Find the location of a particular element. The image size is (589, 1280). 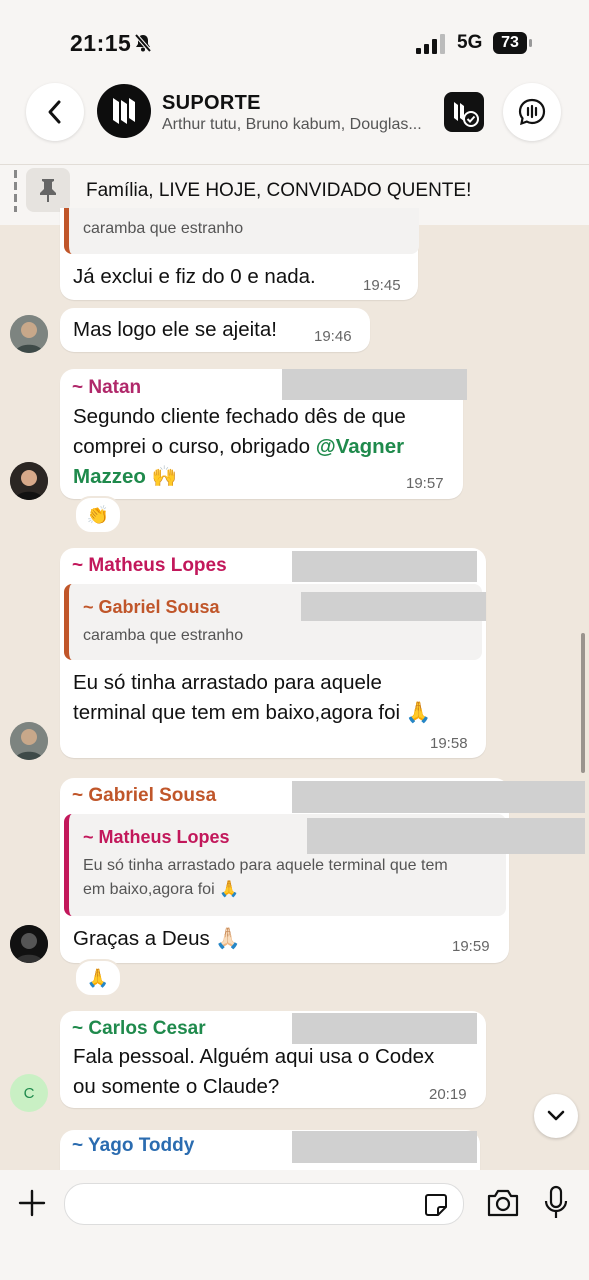

message-text: Mas logo ele se ajeita! is located at coordinates (175, 329).